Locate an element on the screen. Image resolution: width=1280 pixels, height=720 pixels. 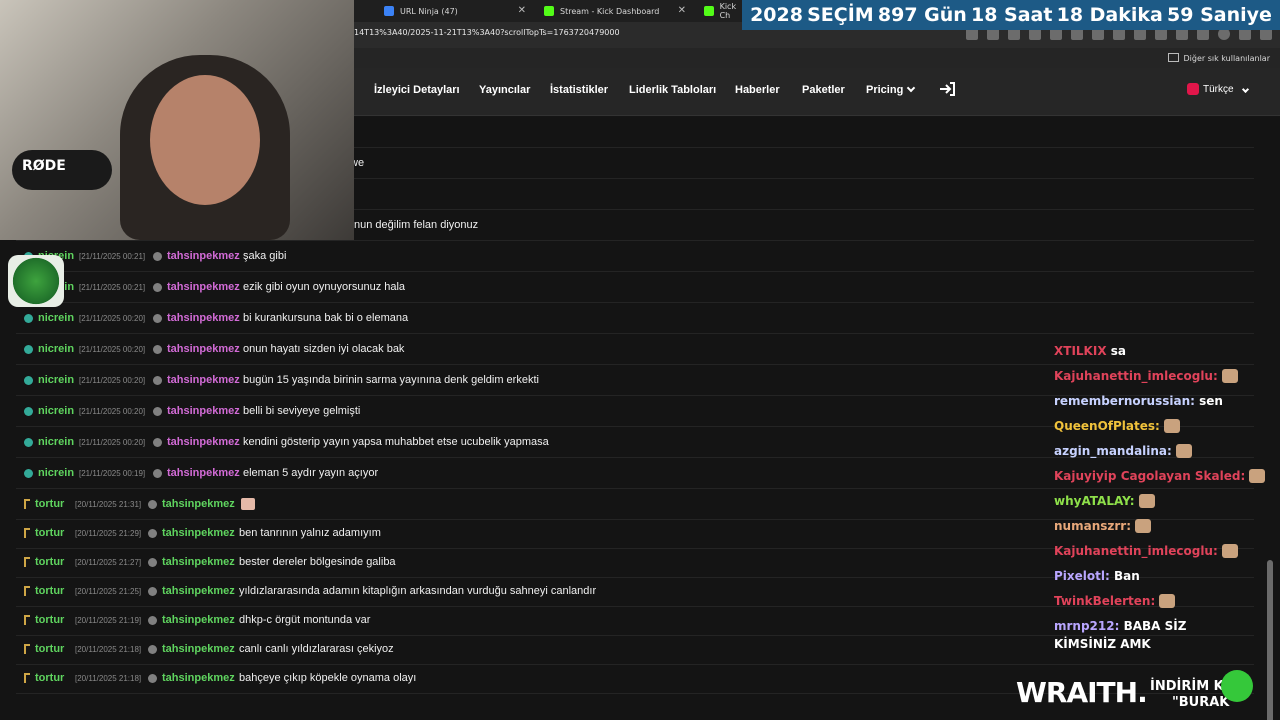
overlay-message: KİMSİNİZ AMK is located at coordinates (1102, 644).